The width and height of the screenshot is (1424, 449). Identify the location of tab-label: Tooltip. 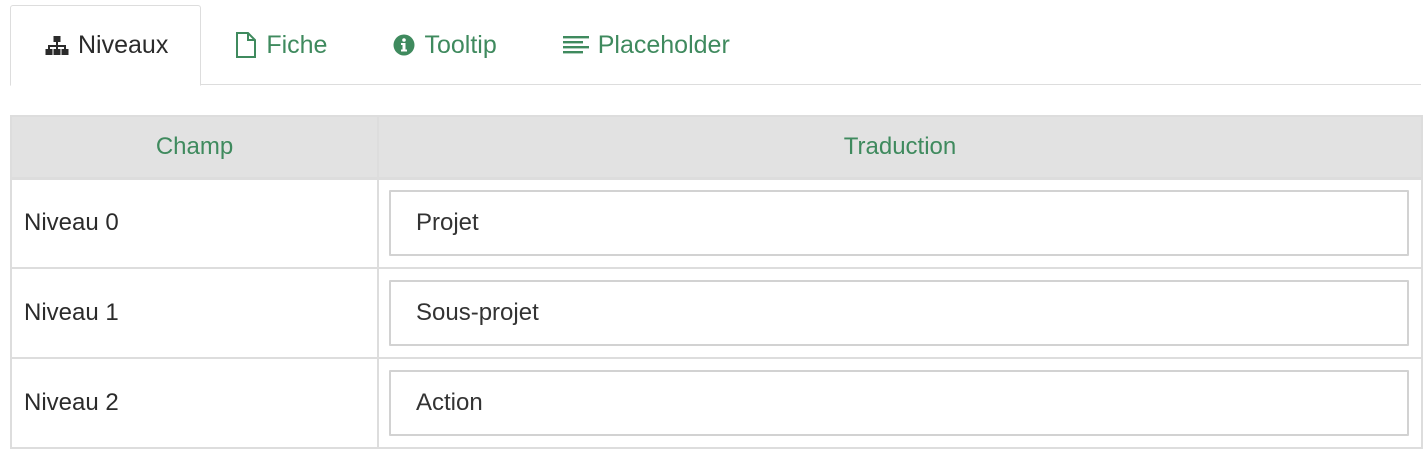
(460, 44).